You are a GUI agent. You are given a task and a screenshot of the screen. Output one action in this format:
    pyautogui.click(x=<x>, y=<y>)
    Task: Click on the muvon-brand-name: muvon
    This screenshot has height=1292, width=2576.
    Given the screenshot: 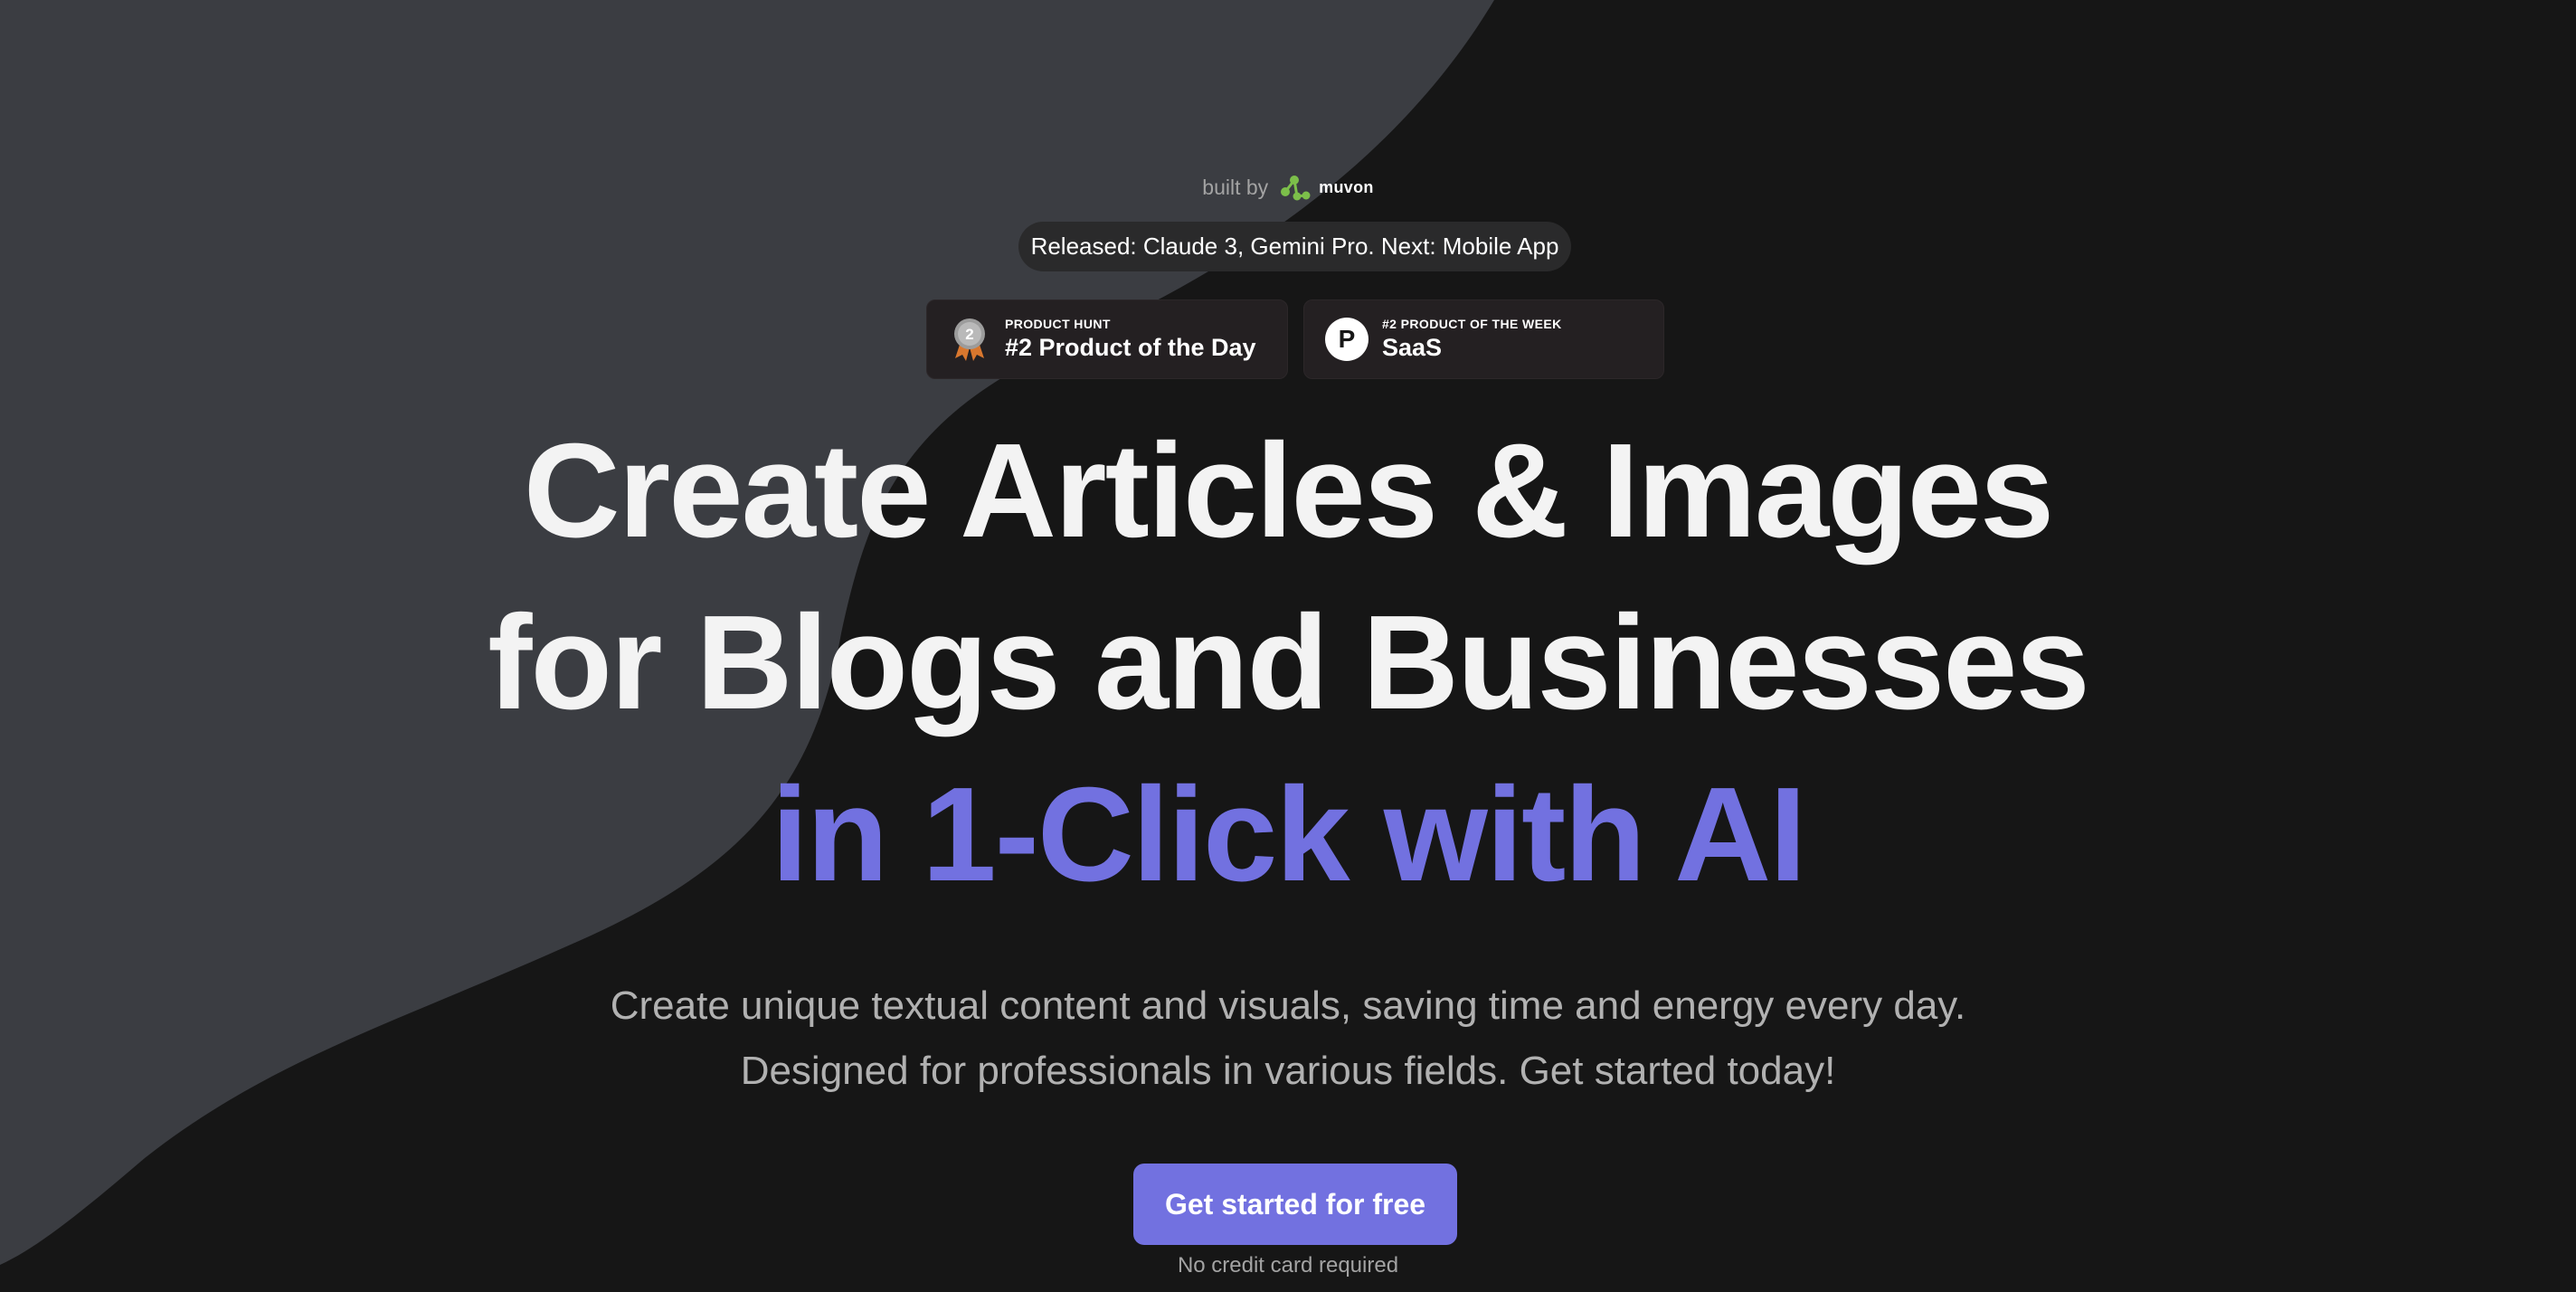 What is the action you would take?
    pyautogui.click(x=1346, y=187)
    